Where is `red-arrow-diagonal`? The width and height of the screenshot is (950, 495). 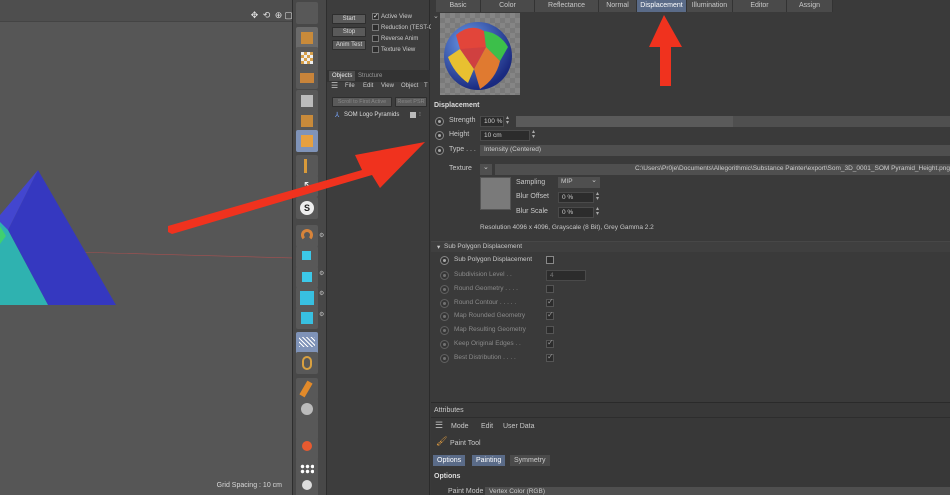 red-arrow-diagonal is located at coordinates (296, 188).